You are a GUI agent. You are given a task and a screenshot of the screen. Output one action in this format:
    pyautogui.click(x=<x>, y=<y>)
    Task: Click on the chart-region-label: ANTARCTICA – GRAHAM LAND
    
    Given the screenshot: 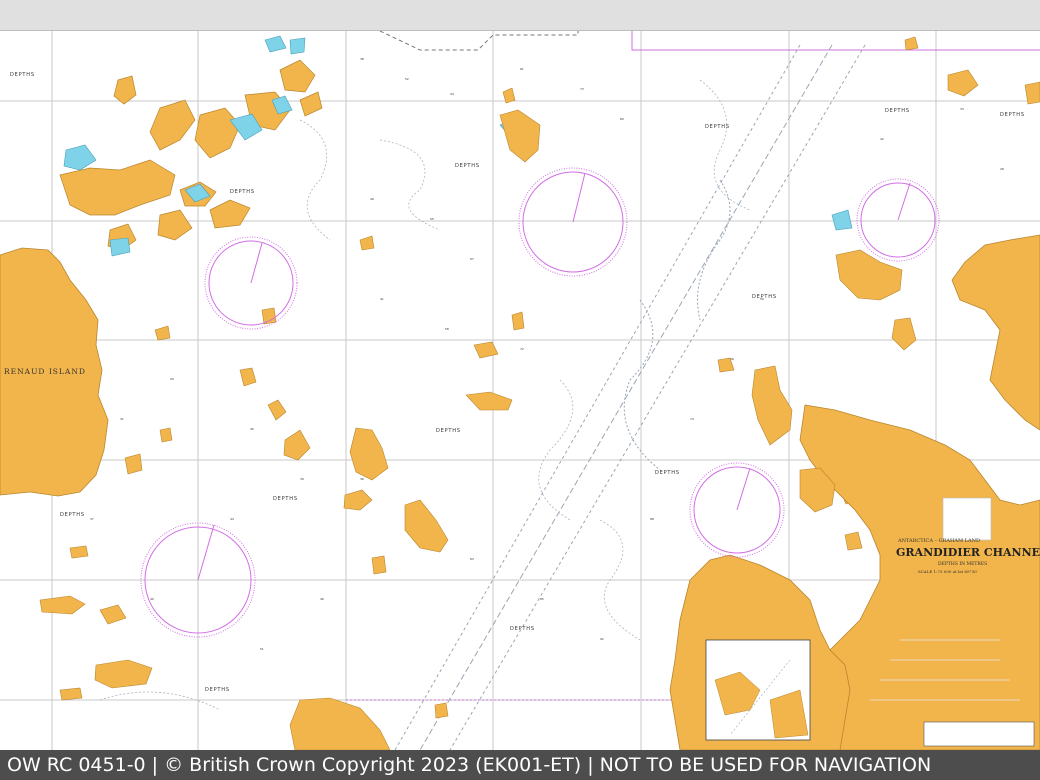 What is the action you would take?
    pyautogui.click(x=938, y=541)
    